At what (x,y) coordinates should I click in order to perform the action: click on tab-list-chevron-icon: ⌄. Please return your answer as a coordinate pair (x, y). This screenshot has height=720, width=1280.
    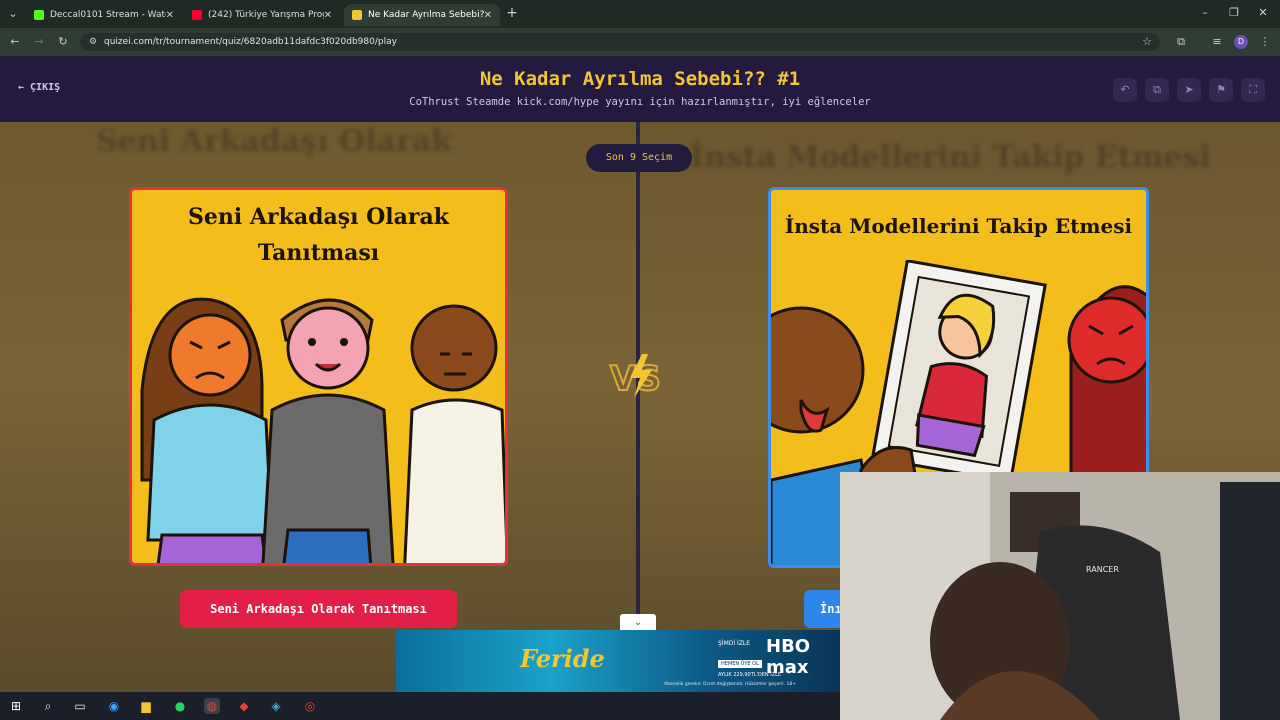
    Looking at the image, I should click on (13, 14).